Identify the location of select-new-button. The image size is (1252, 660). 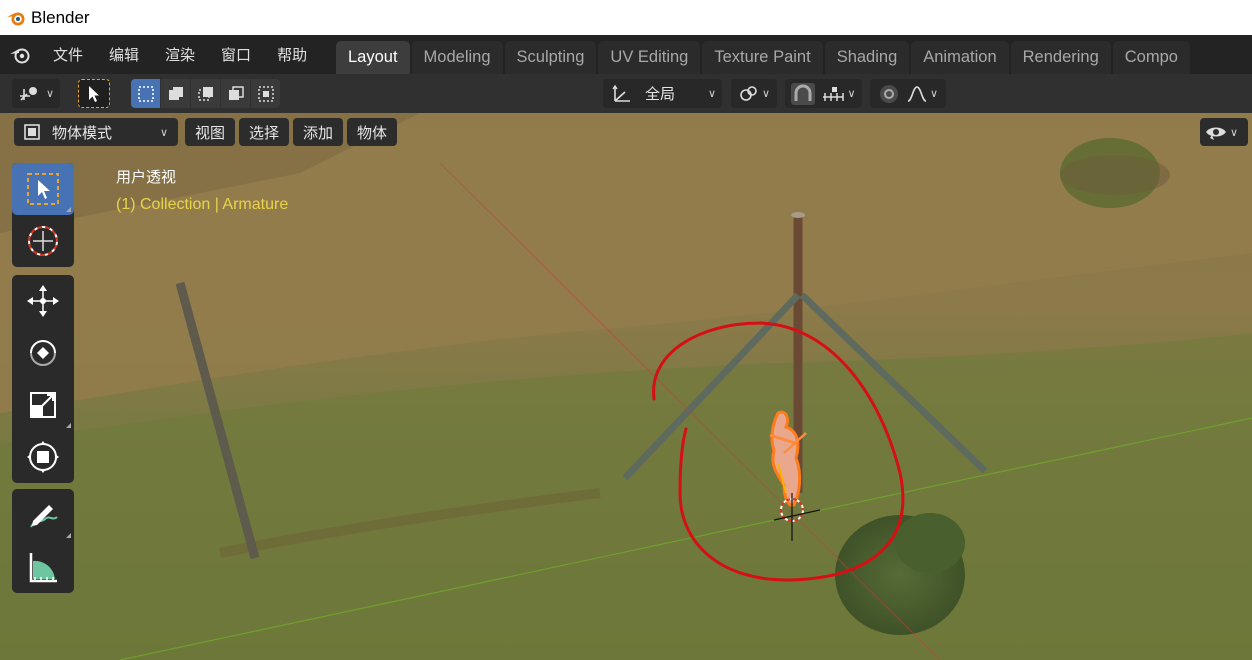
(145, 93).